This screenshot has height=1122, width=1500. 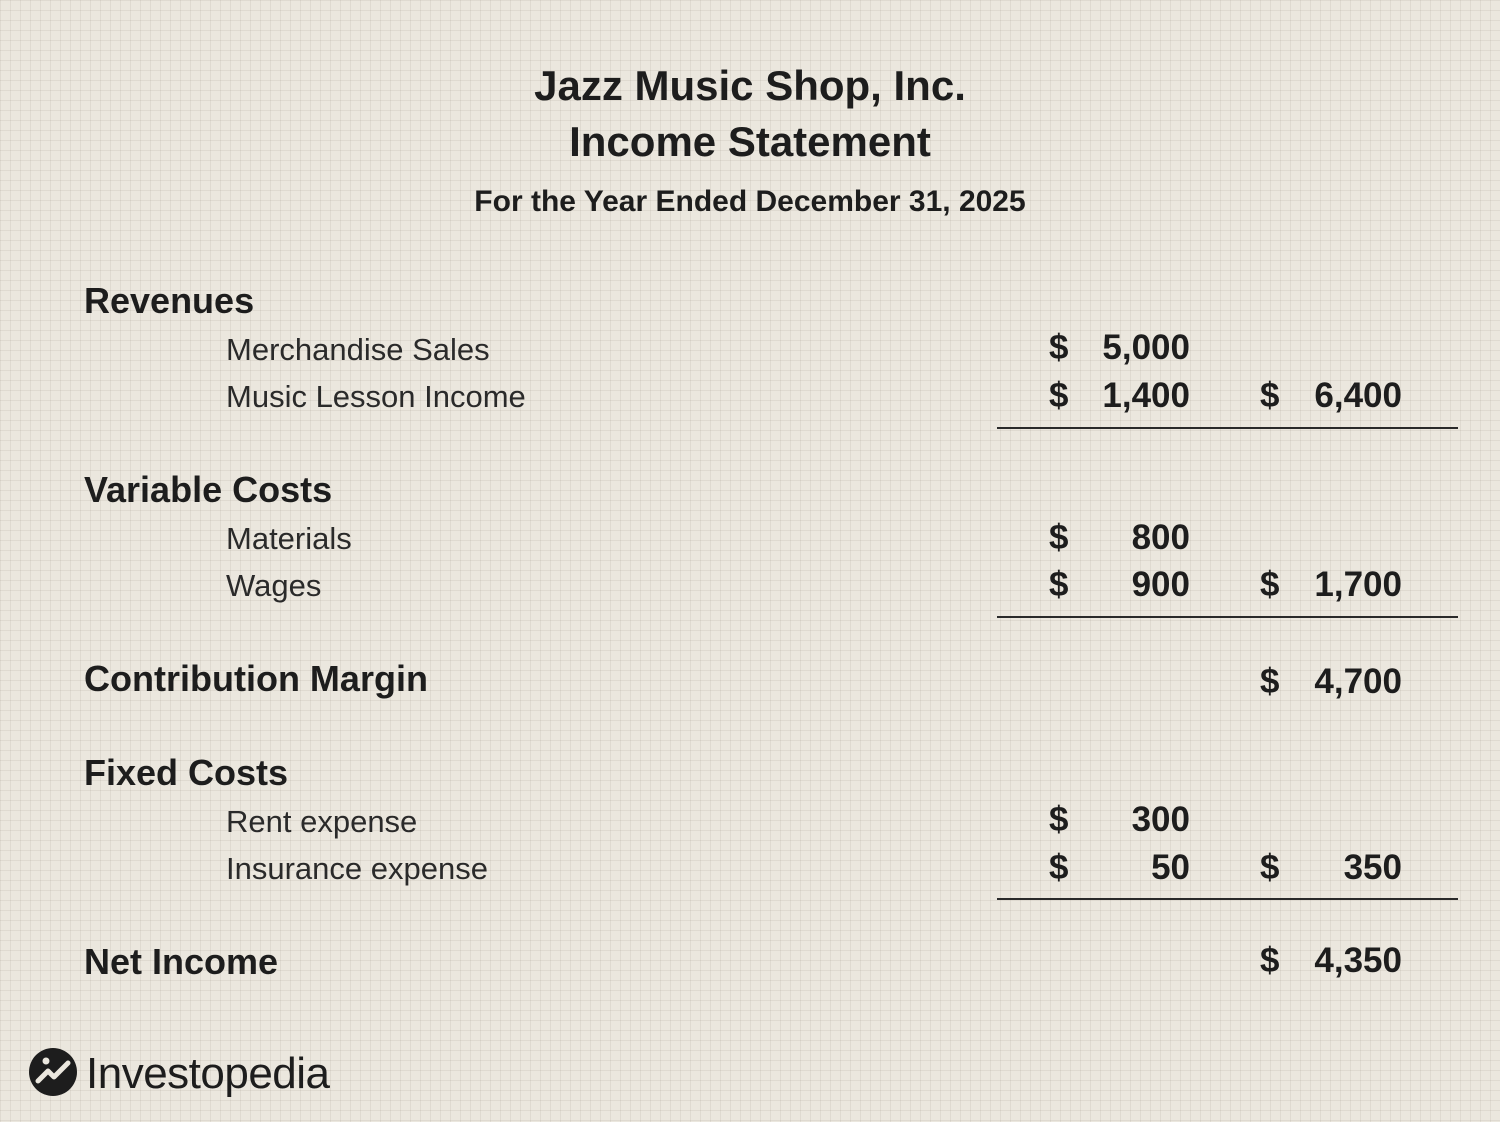 I want to click on revenues-total: 6,400, so click(x=1358, y=395).